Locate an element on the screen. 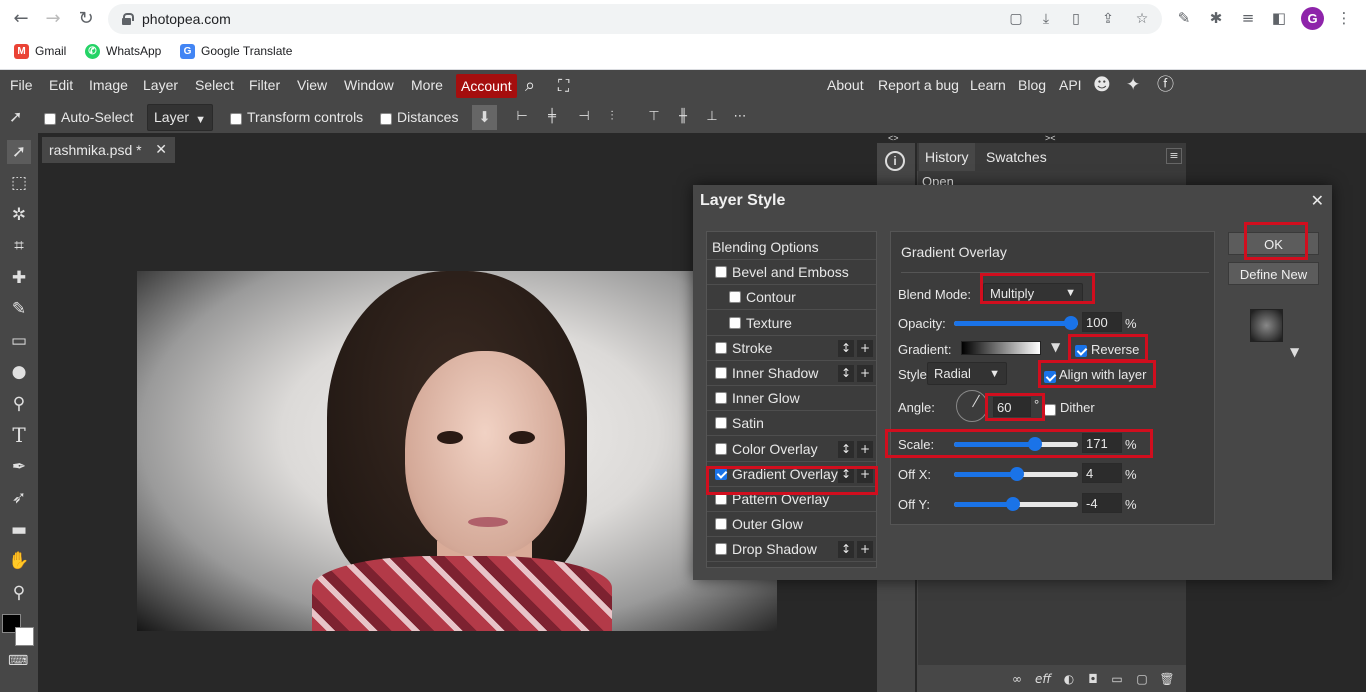  pen-tool-icon: ✒ is located at coordinates (19, 467).